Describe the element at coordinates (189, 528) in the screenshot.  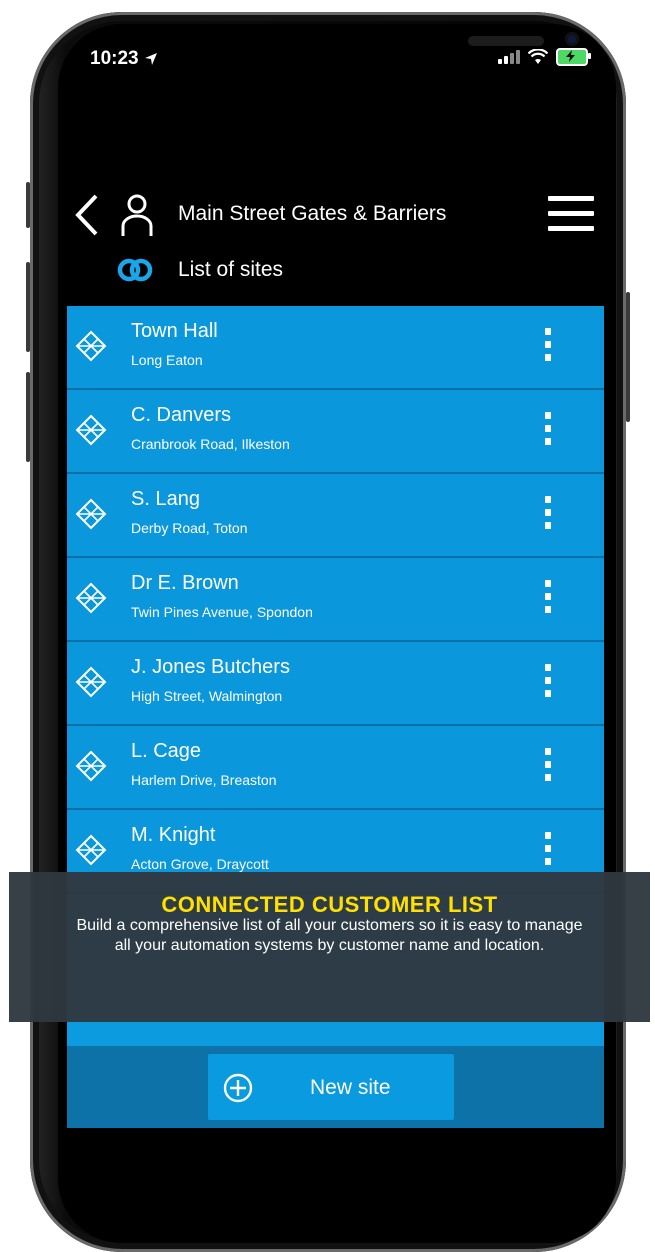
I see `site-location: Derby Road, Toton` at that location.